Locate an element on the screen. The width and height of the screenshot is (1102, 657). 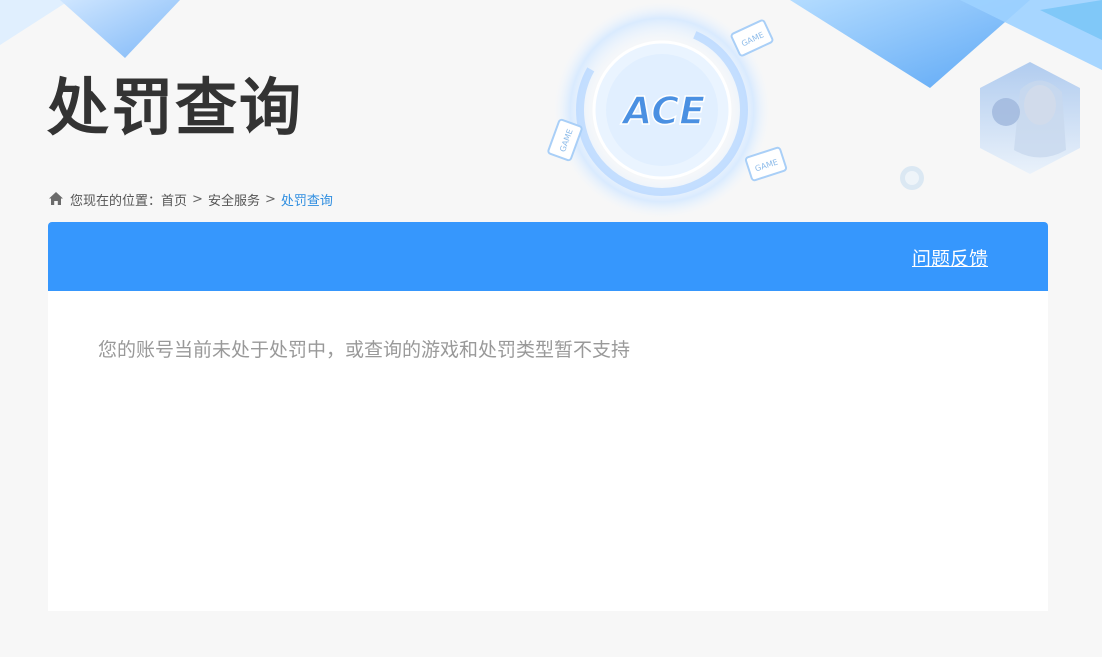
result-panel-header: 问题反馈 is located at coordinates (548, 256).